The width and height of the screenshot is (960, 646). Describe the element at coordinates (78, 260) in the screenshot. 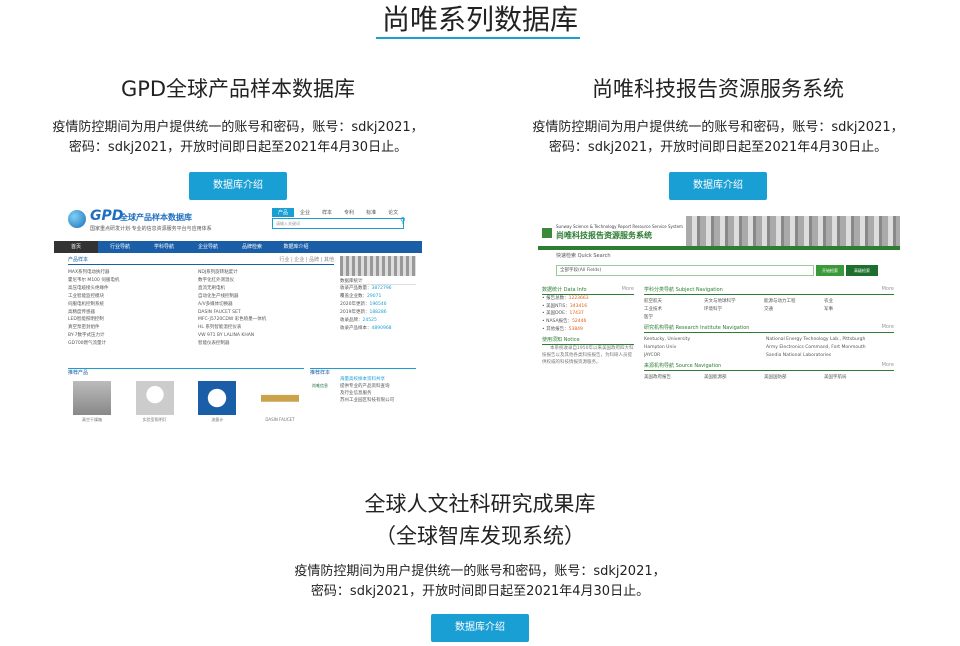

I see `list-head-title: 产品样本` at that location.